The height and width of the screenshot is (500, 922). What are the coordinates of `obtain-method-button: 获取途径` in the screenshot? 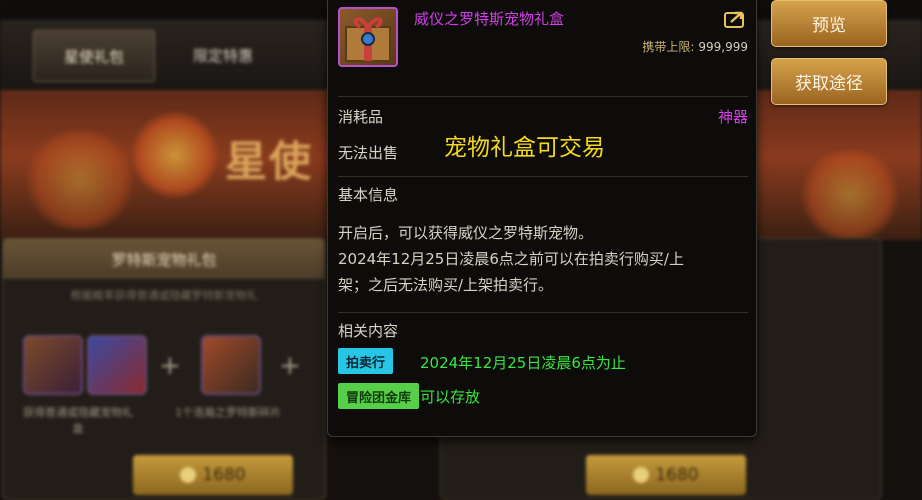 It's located at (829, 81).